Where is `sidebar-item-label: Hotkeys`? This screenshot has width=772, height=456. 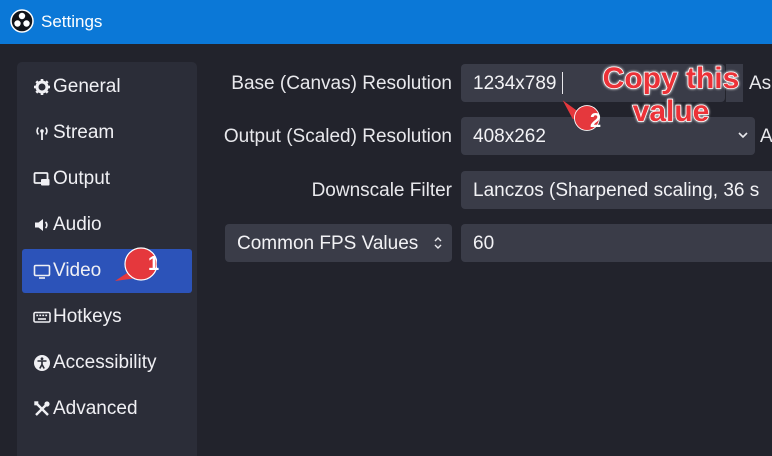 sidebar-item-label: Hotkeys is located at coordinates (87, 316).